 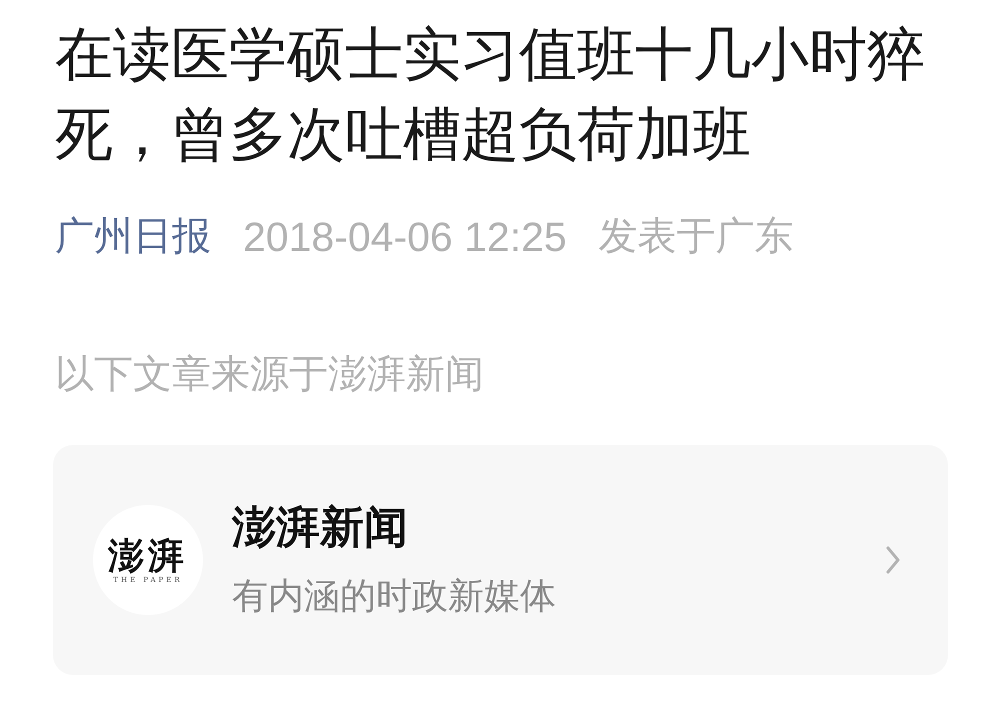 I want to click on account-description: 有内涵的时政新媒体, so click(x=394, y=596).